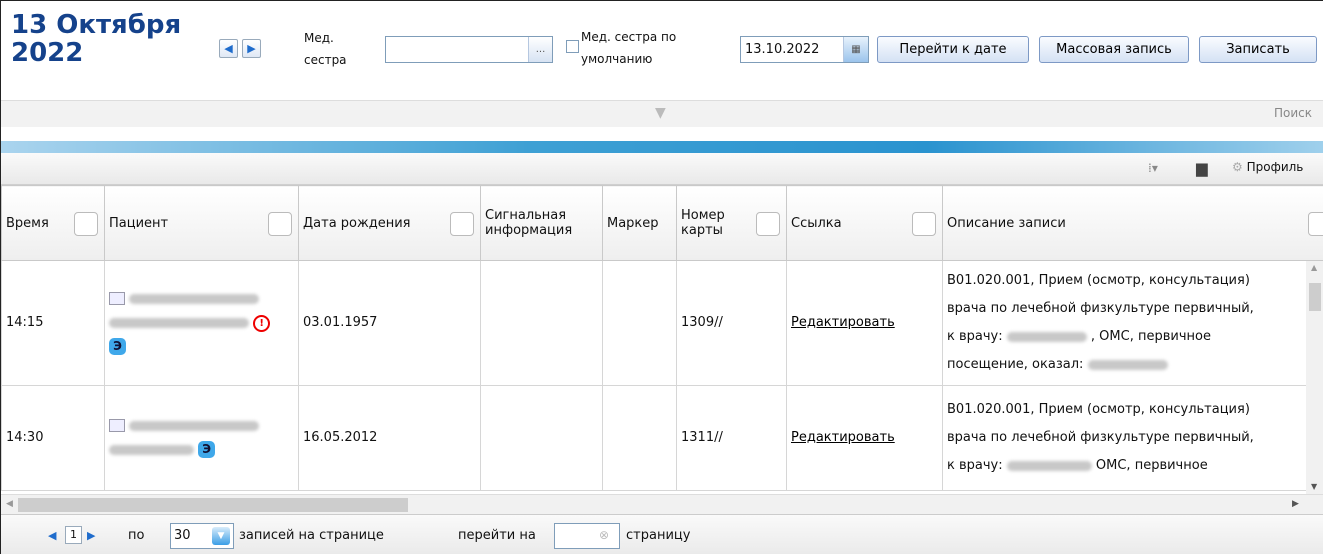  I want to click on per-label: по, so click(136, 535).